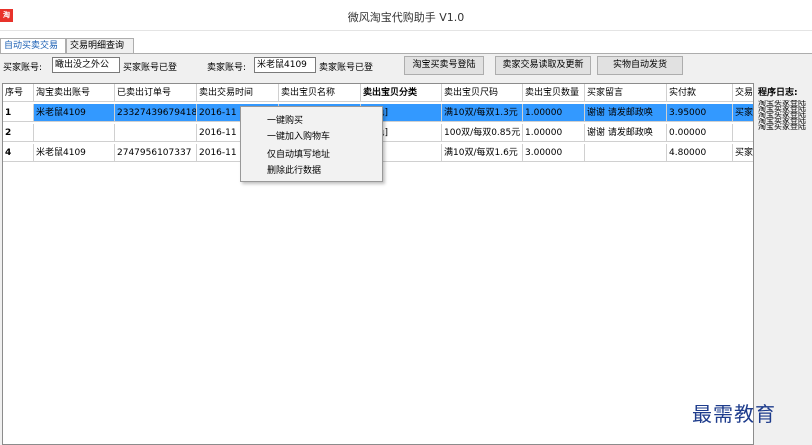 This screenshot has height=445, width=812. I want to click on col-header: 卖出交易时间, so click(238, 93).